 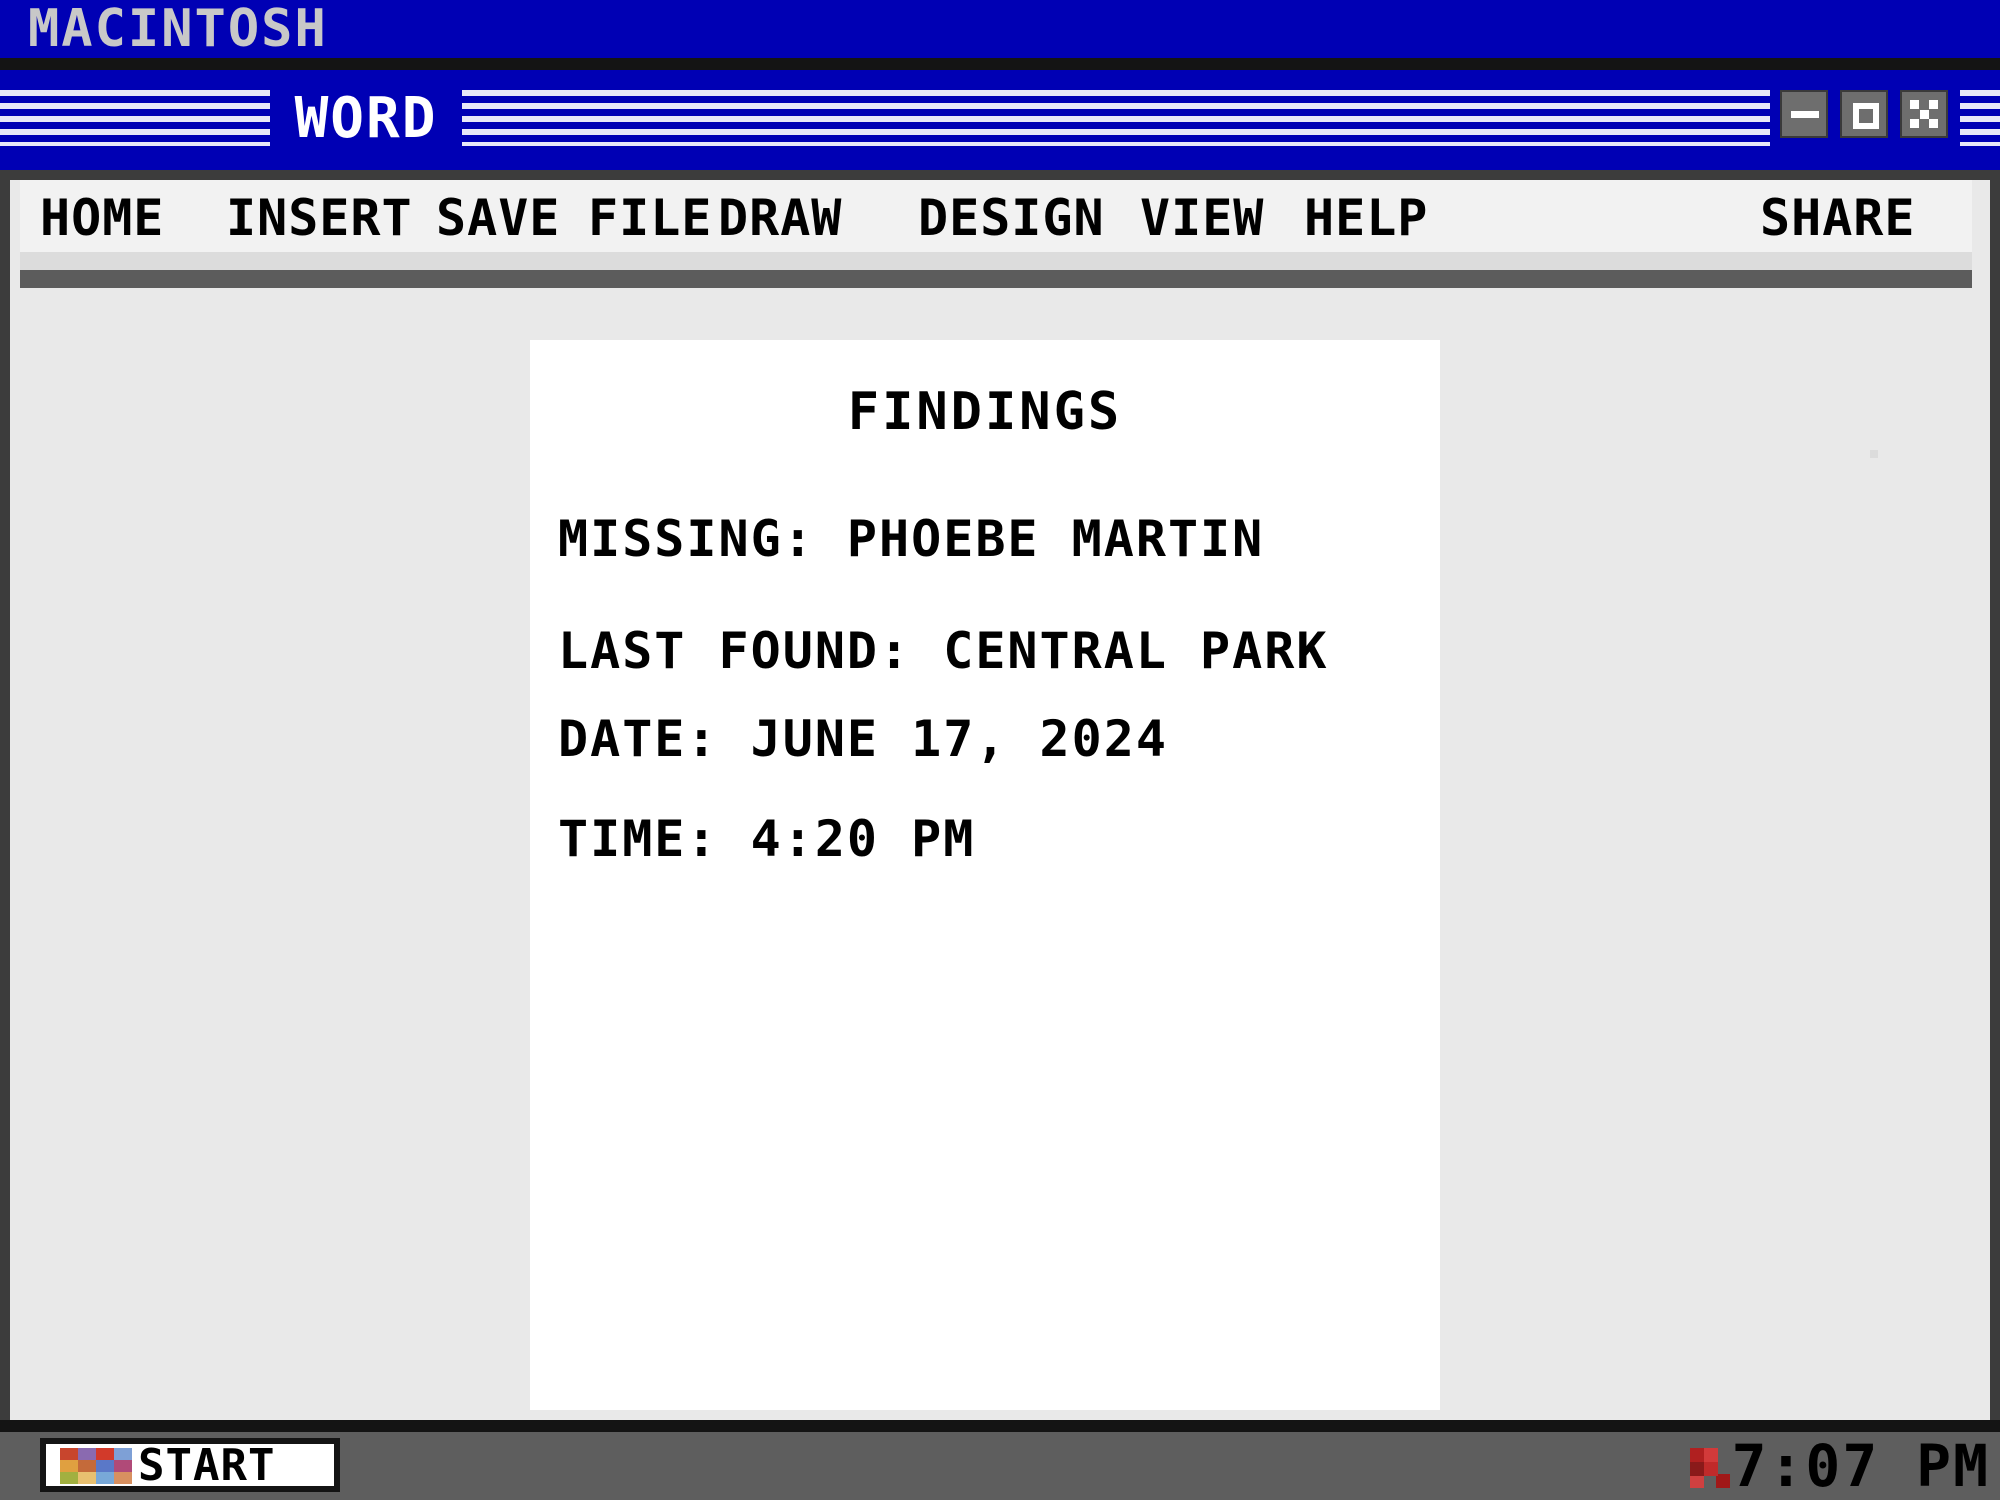 I want to click on document-line-time: TIME: 4:20 PM, so click(x=767, y=839).